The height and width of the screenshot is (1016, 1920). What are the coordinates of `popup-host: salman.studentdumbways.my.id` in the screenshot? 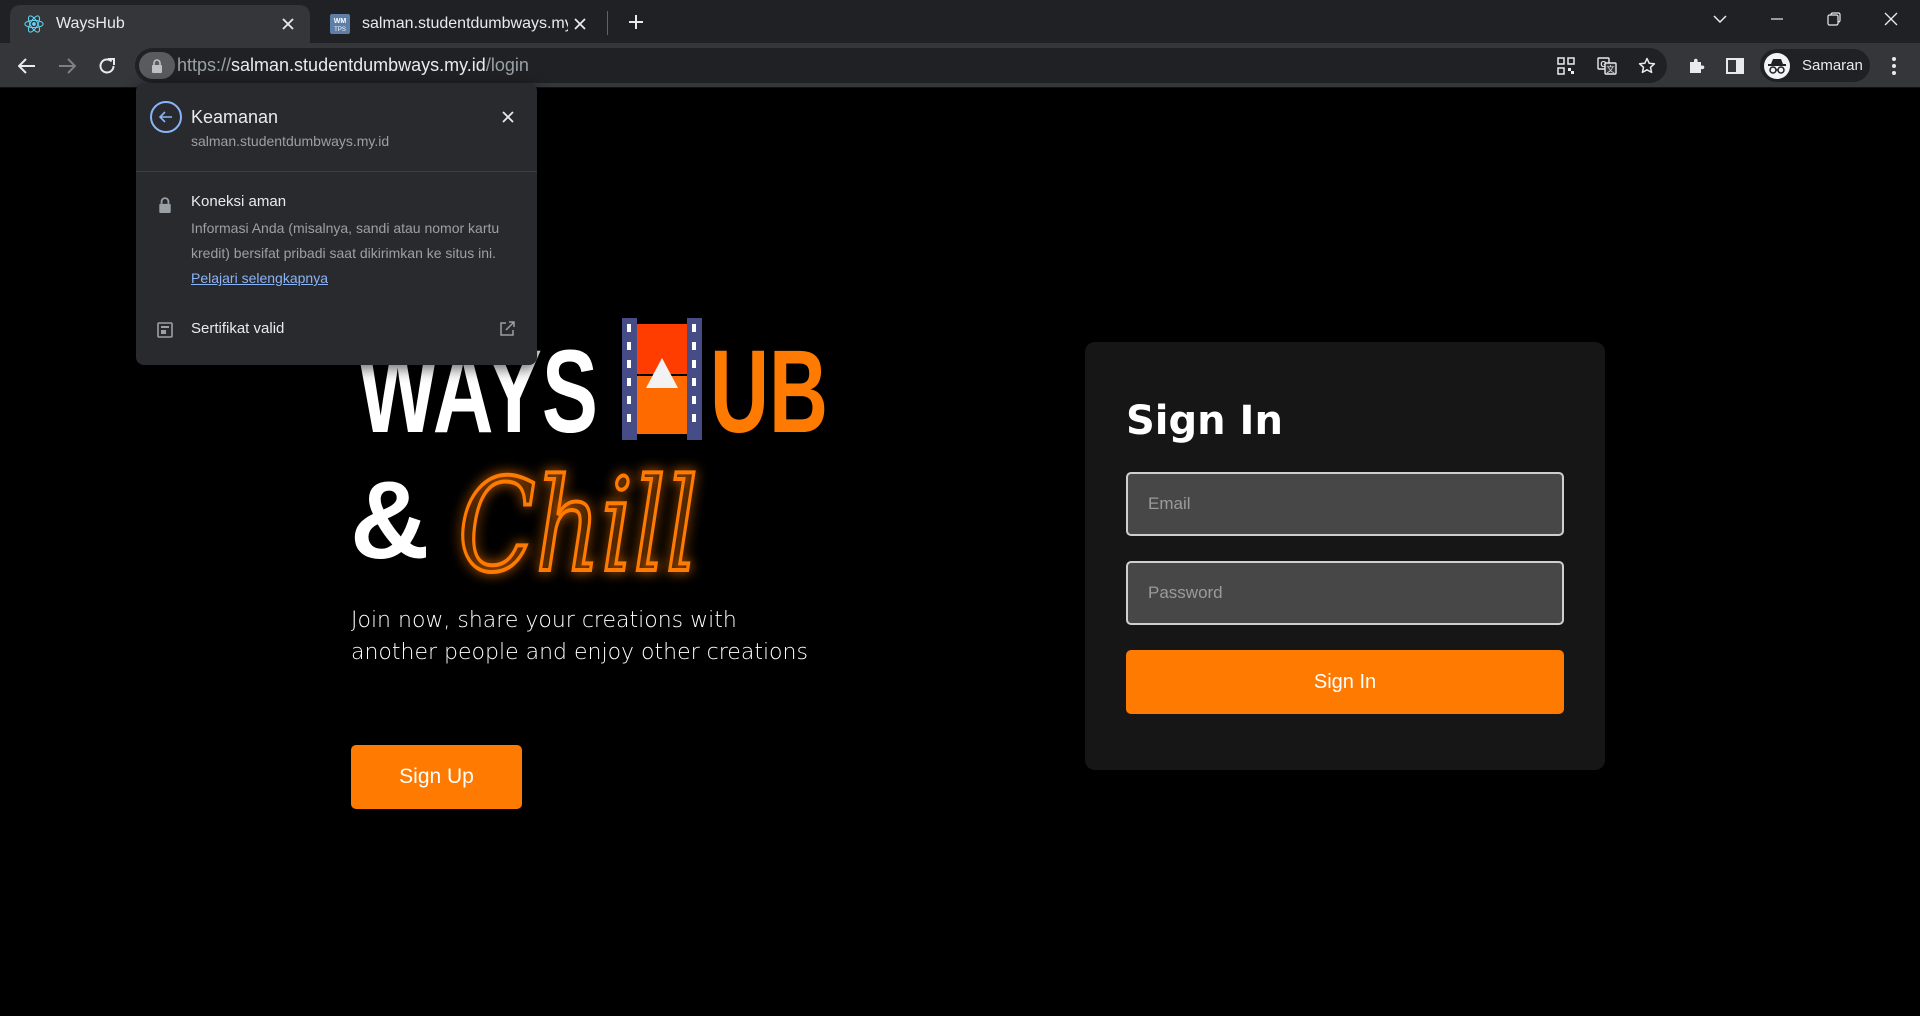 It's located at (290, 141).